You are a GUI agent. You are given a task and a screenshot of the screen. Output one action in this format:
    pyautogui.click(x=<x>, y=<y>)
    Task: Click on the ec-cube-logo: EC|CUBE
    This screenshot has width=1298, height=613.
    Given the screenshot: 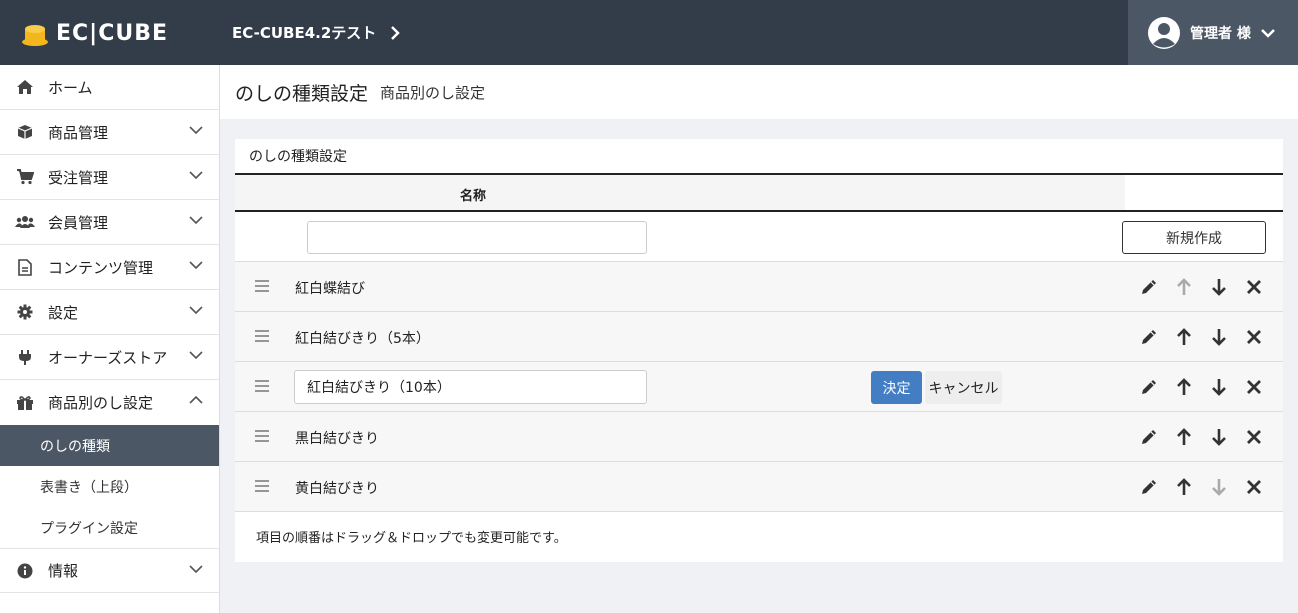 What is the action you would take?
    pyautogui.click(x=94, y=33)
    